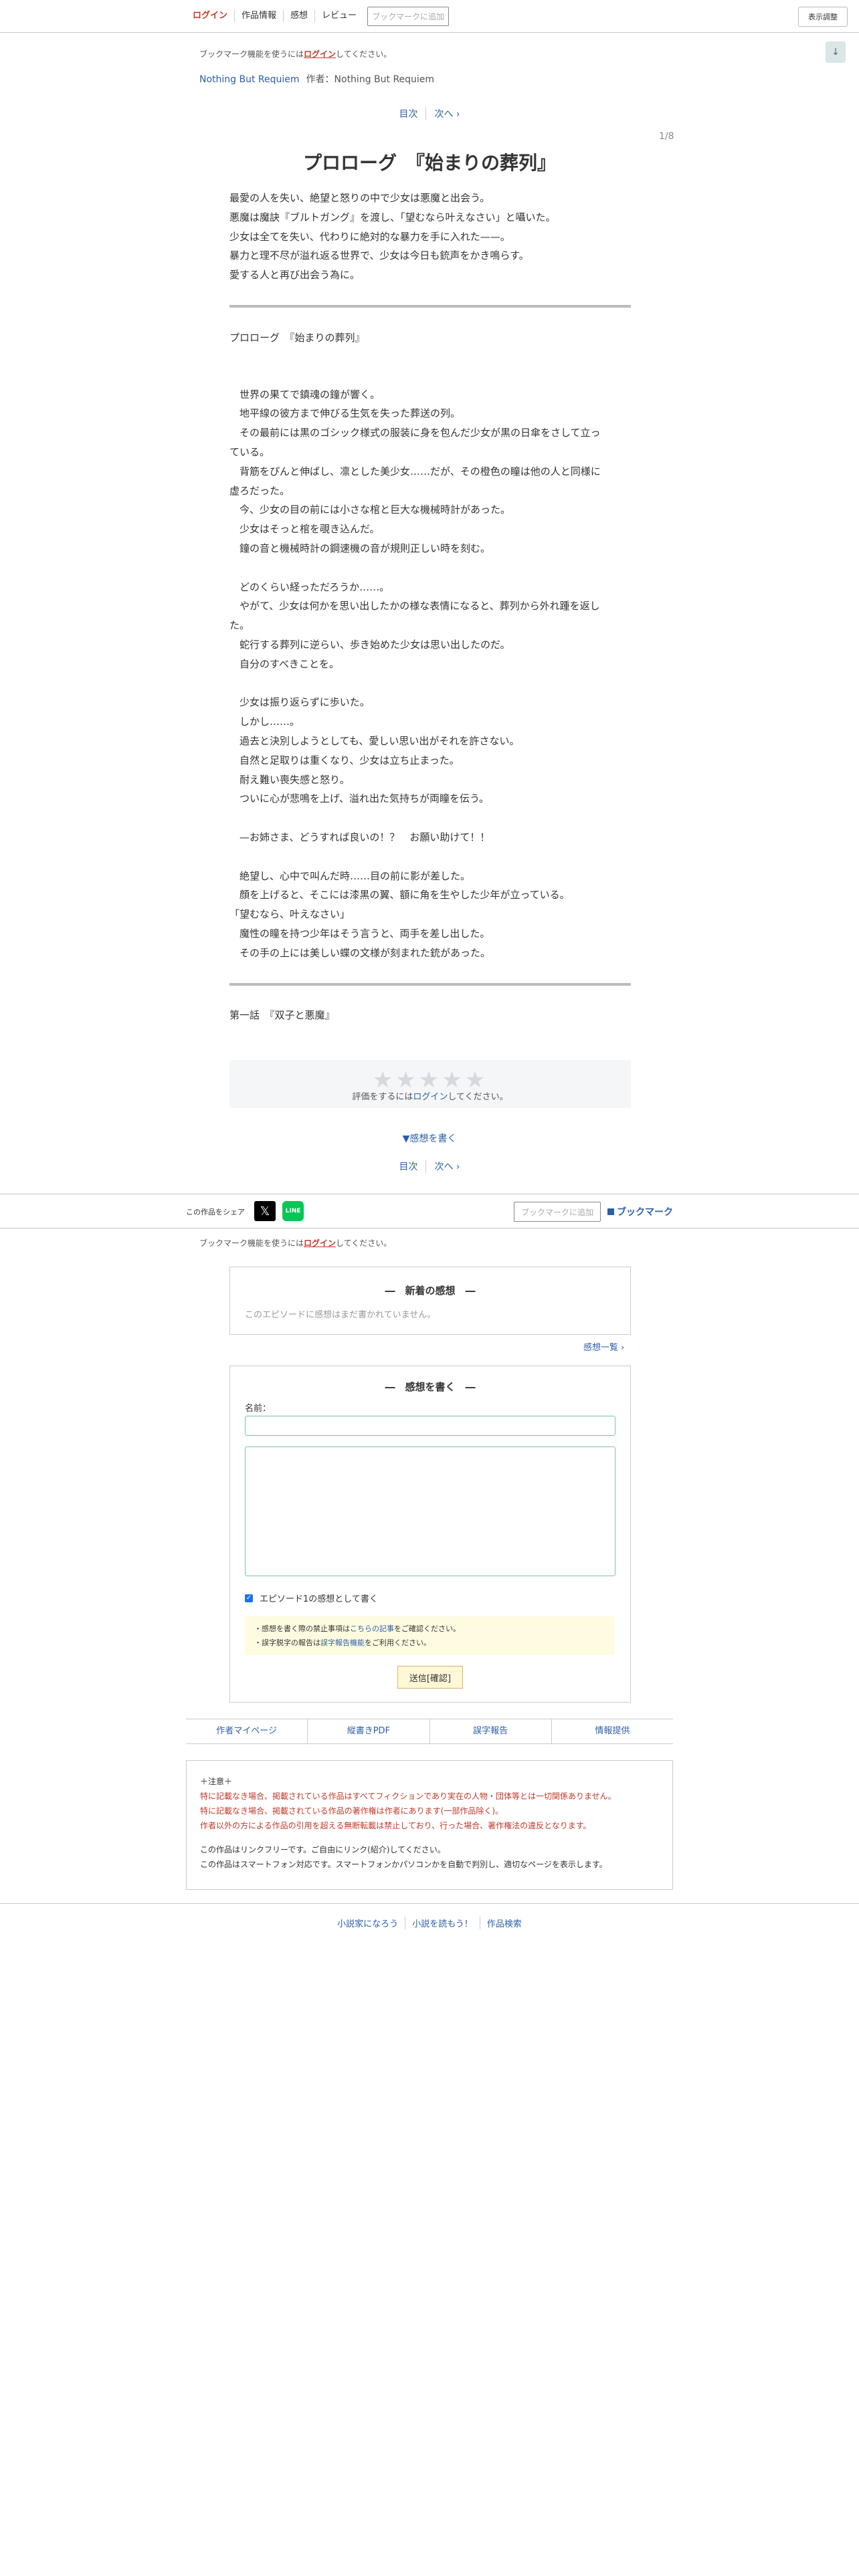 The image size is (859, 2576). Describe the element at coordinates (370, 510) in the screenshot. I see `body-line: 今、少女の目の前には小さな棺と巨大な機械時計があった。` at that location.